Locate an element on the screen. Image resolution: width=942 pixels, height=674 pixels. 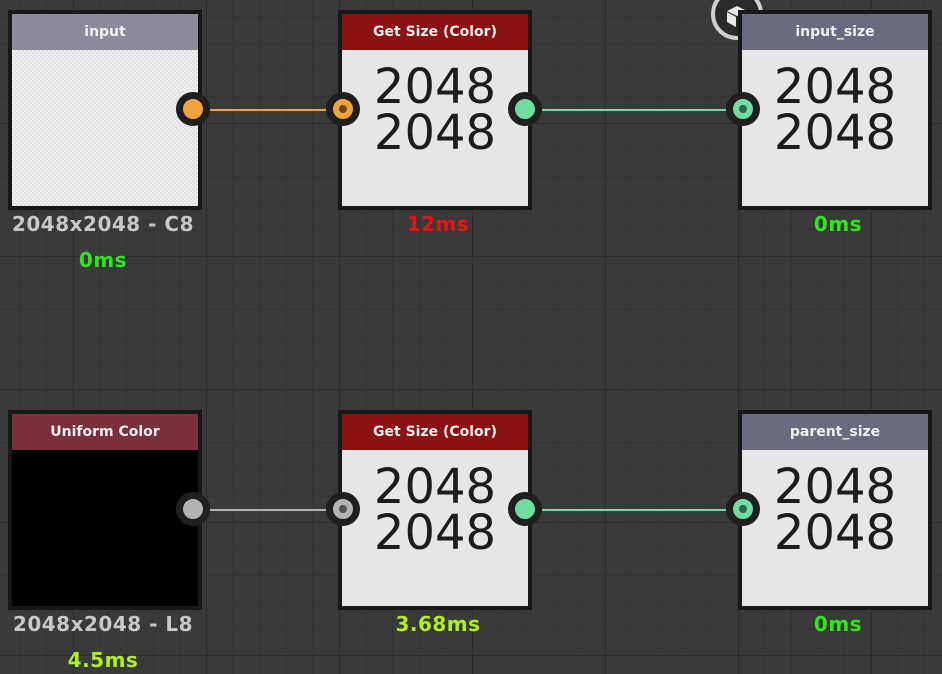
input-port-get-size-bottom is located at coordinates (343, 509).